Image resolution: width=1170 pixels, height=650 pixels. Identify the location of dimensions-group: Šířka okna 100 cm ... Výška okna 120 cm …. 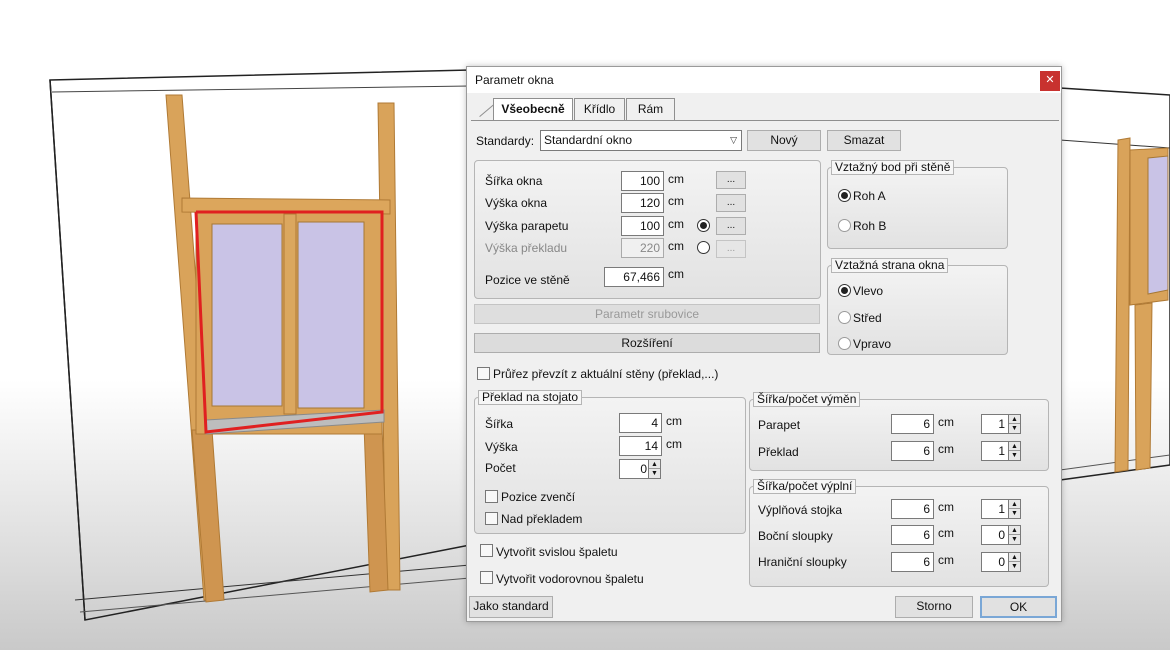
(647, 229).